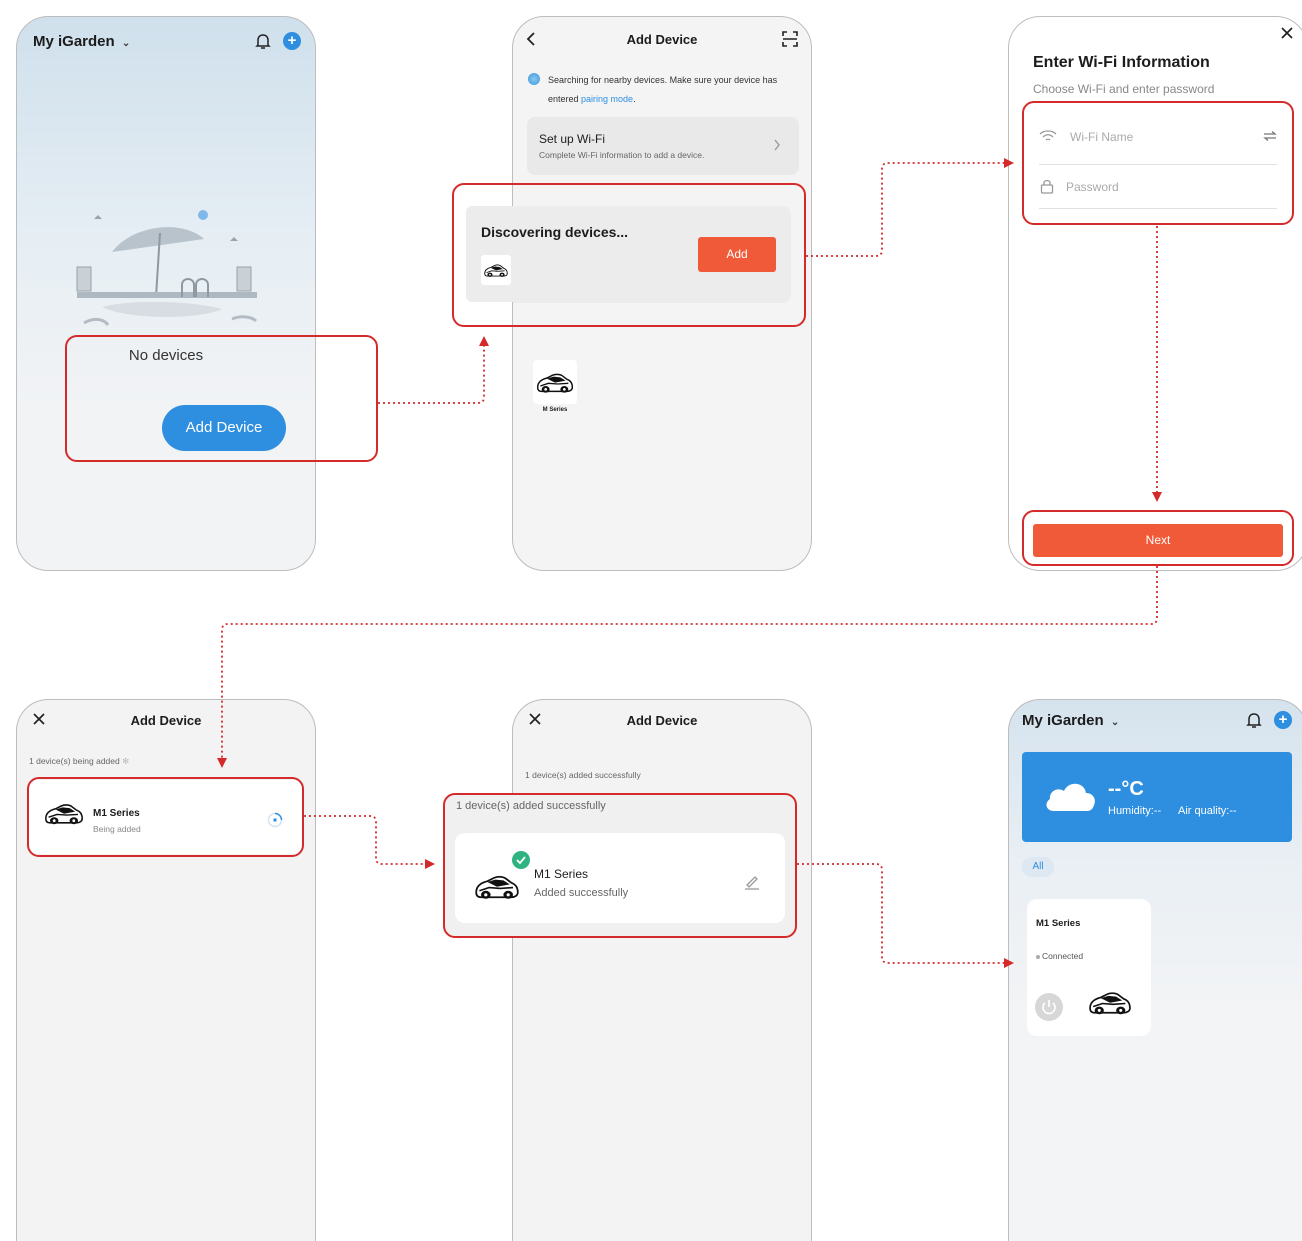 Image resolution: width=1302 pixels, height=1241 pixels. Describe the element at coordinates (165, 817) in the screenshot. I see `highlight-adding-card` at that location.